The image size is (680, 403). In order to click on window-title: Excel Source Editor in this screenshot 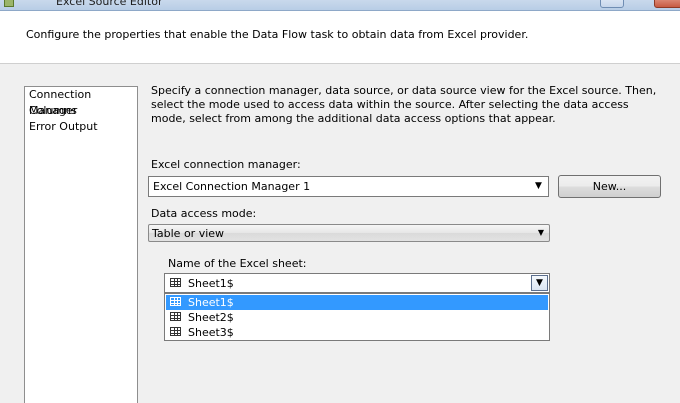, I will do `click(109, 4)`.